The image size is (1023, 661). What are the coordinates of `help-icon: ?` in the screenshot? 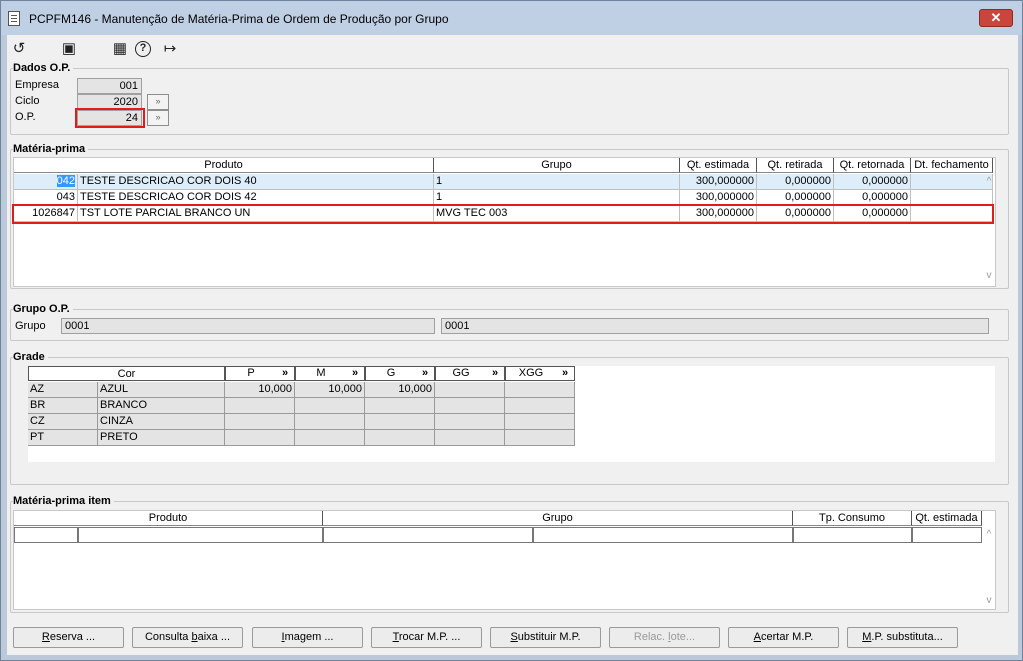 It's located at (143, 49).